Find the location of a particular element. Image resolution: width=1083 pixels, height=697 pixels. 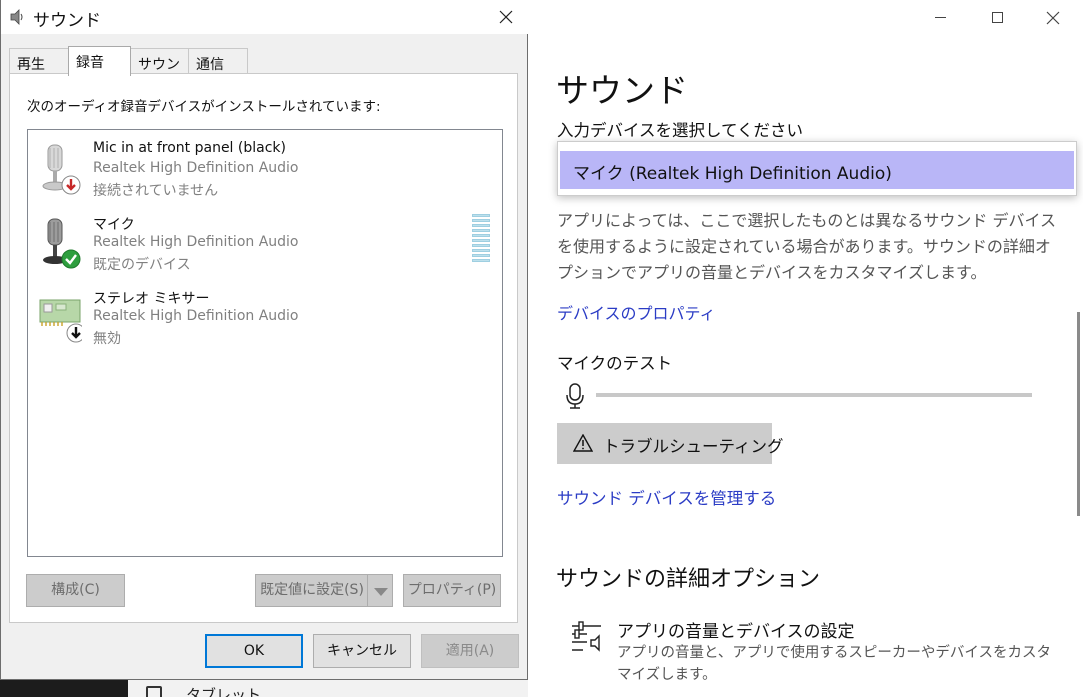

set-default-dropdown-button is located at coordinates (380, 590).